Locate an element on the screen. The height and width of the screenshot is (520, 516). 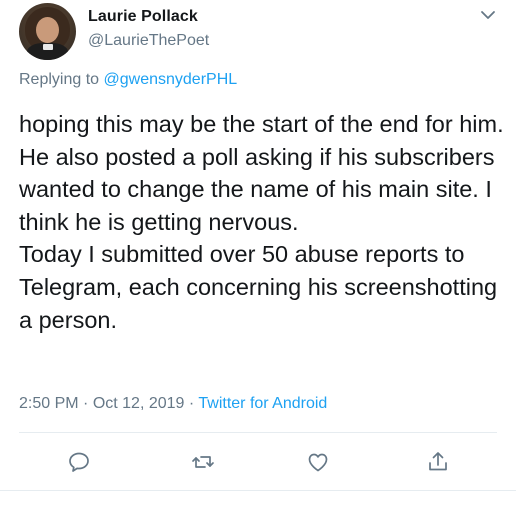
share-icon is located at coordinates (438, 461).